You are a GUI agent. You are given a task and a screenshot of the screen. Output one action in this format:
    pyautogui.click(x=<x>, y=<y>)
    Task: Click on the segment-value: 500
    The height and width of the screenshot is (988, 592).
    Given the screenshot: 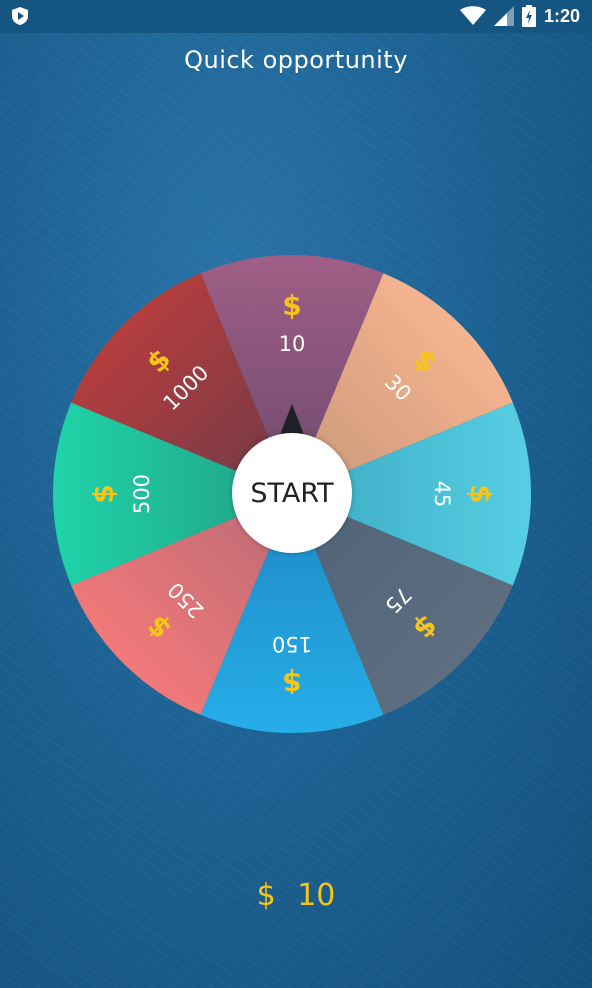 What is the action you would take?
    pyautogui.click(x=142, y=494)
    